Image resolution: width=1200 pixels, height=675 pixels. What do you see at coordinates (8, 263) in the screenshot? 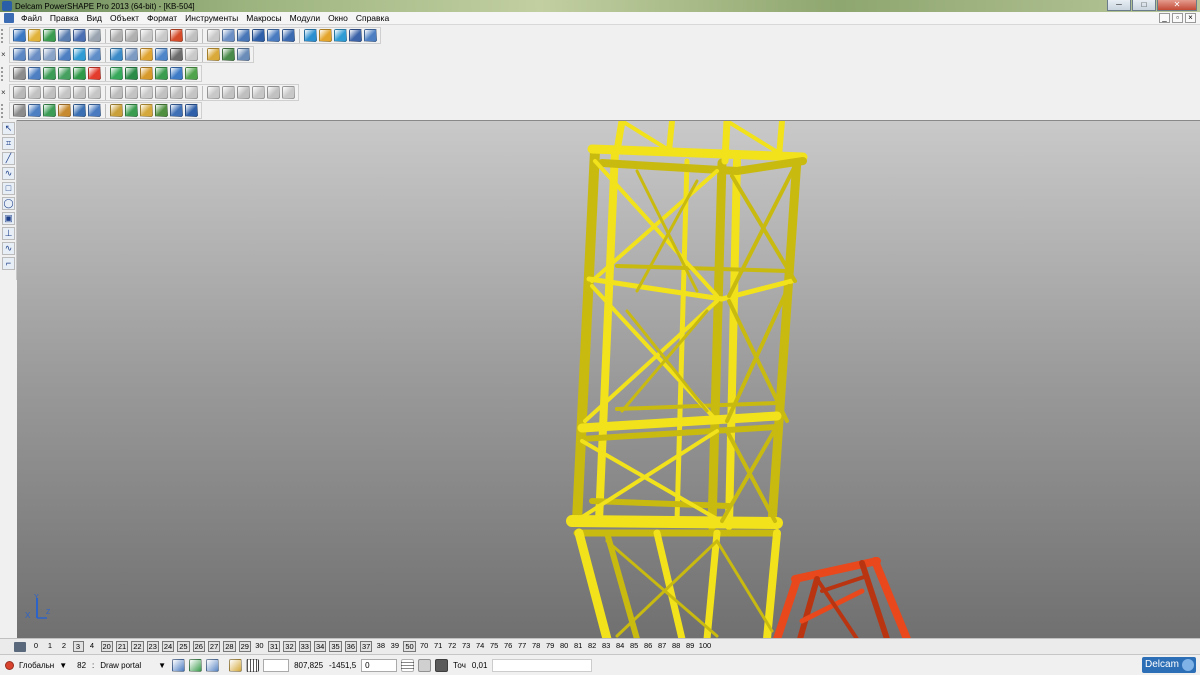
I see `annotation-tool-button: ⌐` at bounding box center [8, 263].